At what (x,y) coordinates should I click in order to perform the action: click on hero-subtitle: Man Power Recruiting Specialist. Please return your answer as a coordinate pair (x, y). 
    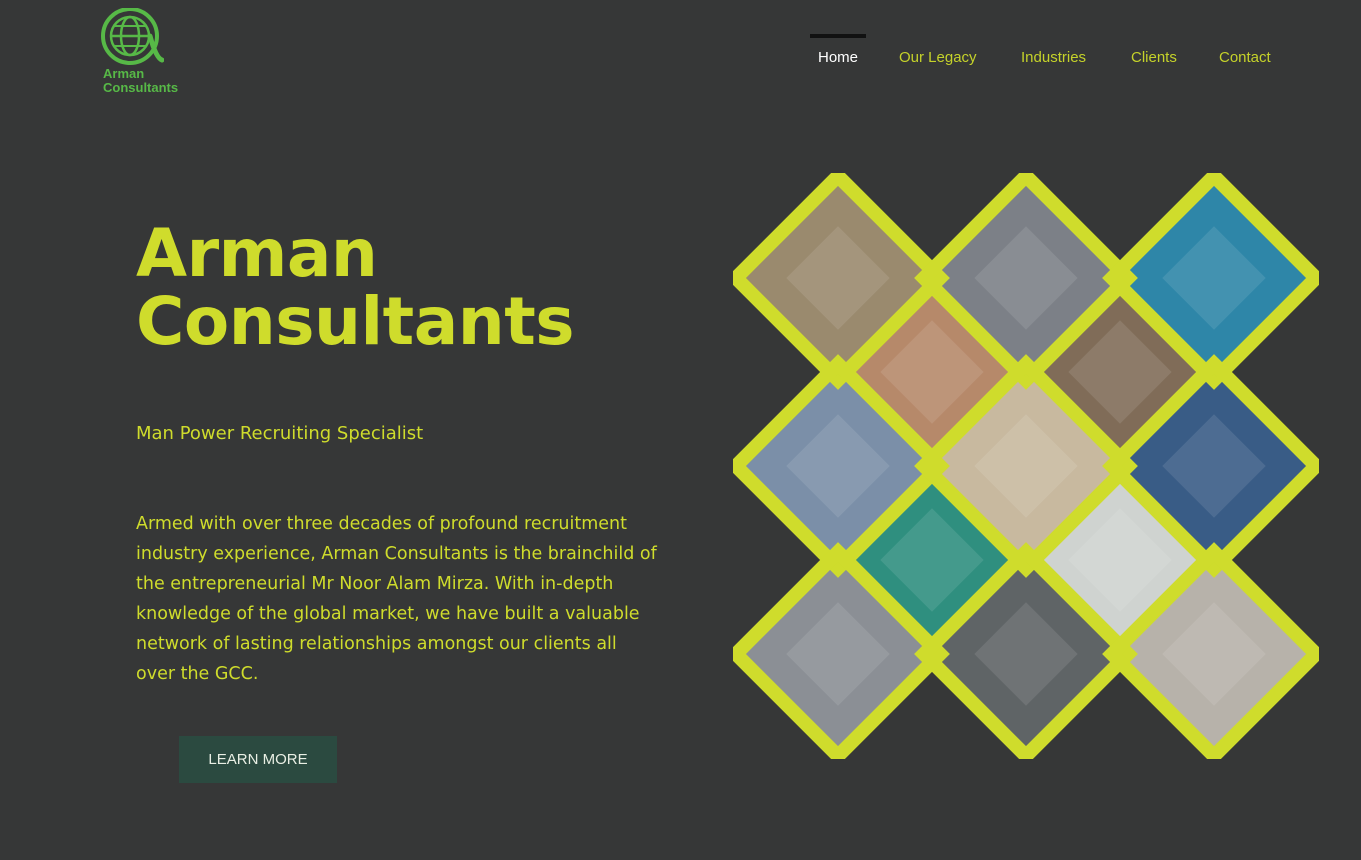
    Looking at the image, I should click on (280, 433).